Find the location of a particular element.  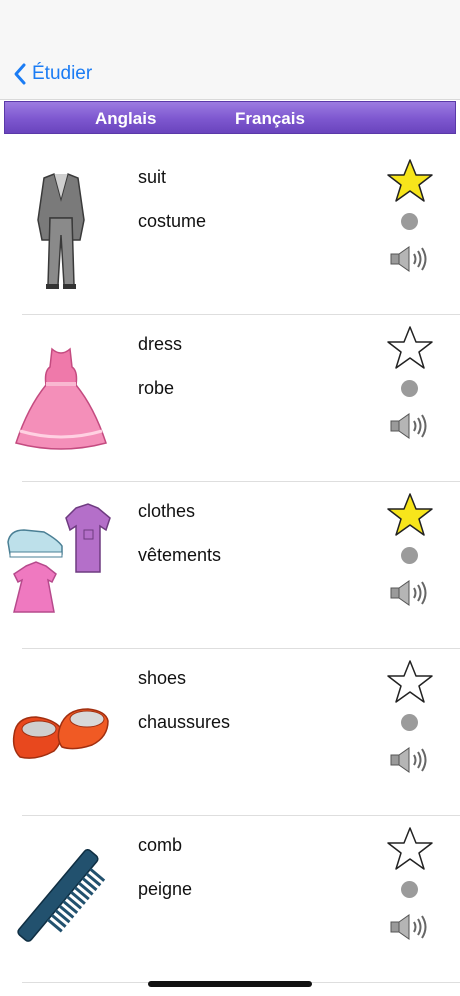

clothes-icon is located at coordinates (59, 558).